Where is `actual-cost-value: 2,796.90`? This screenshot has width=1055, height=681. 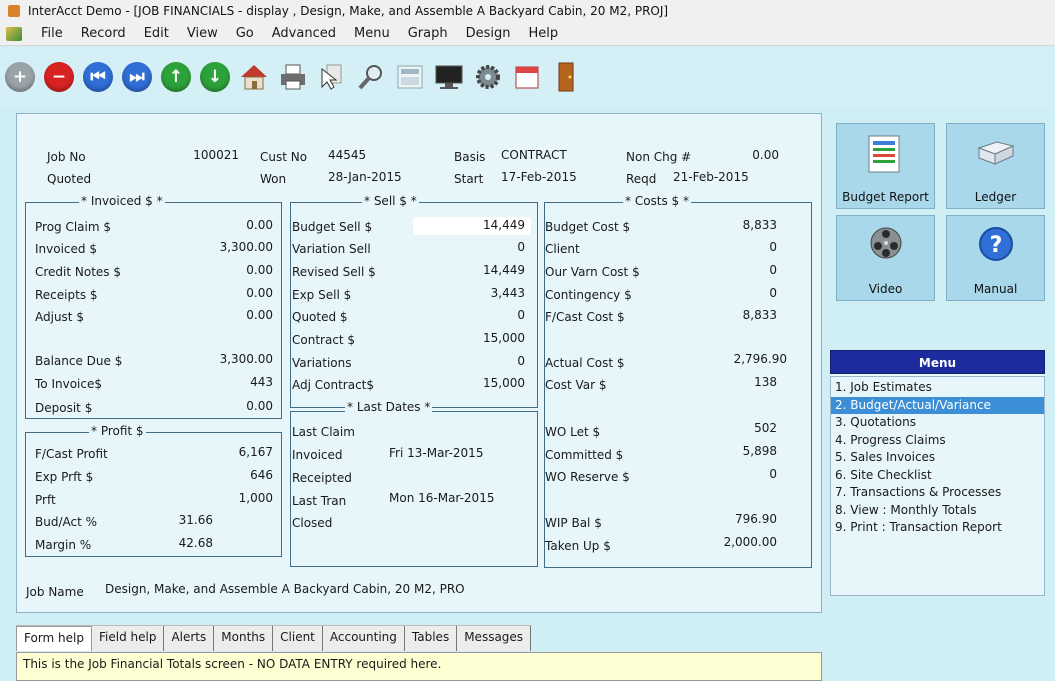 actual-cost-value: 2,796.90 is located at coordinates (760, 359).